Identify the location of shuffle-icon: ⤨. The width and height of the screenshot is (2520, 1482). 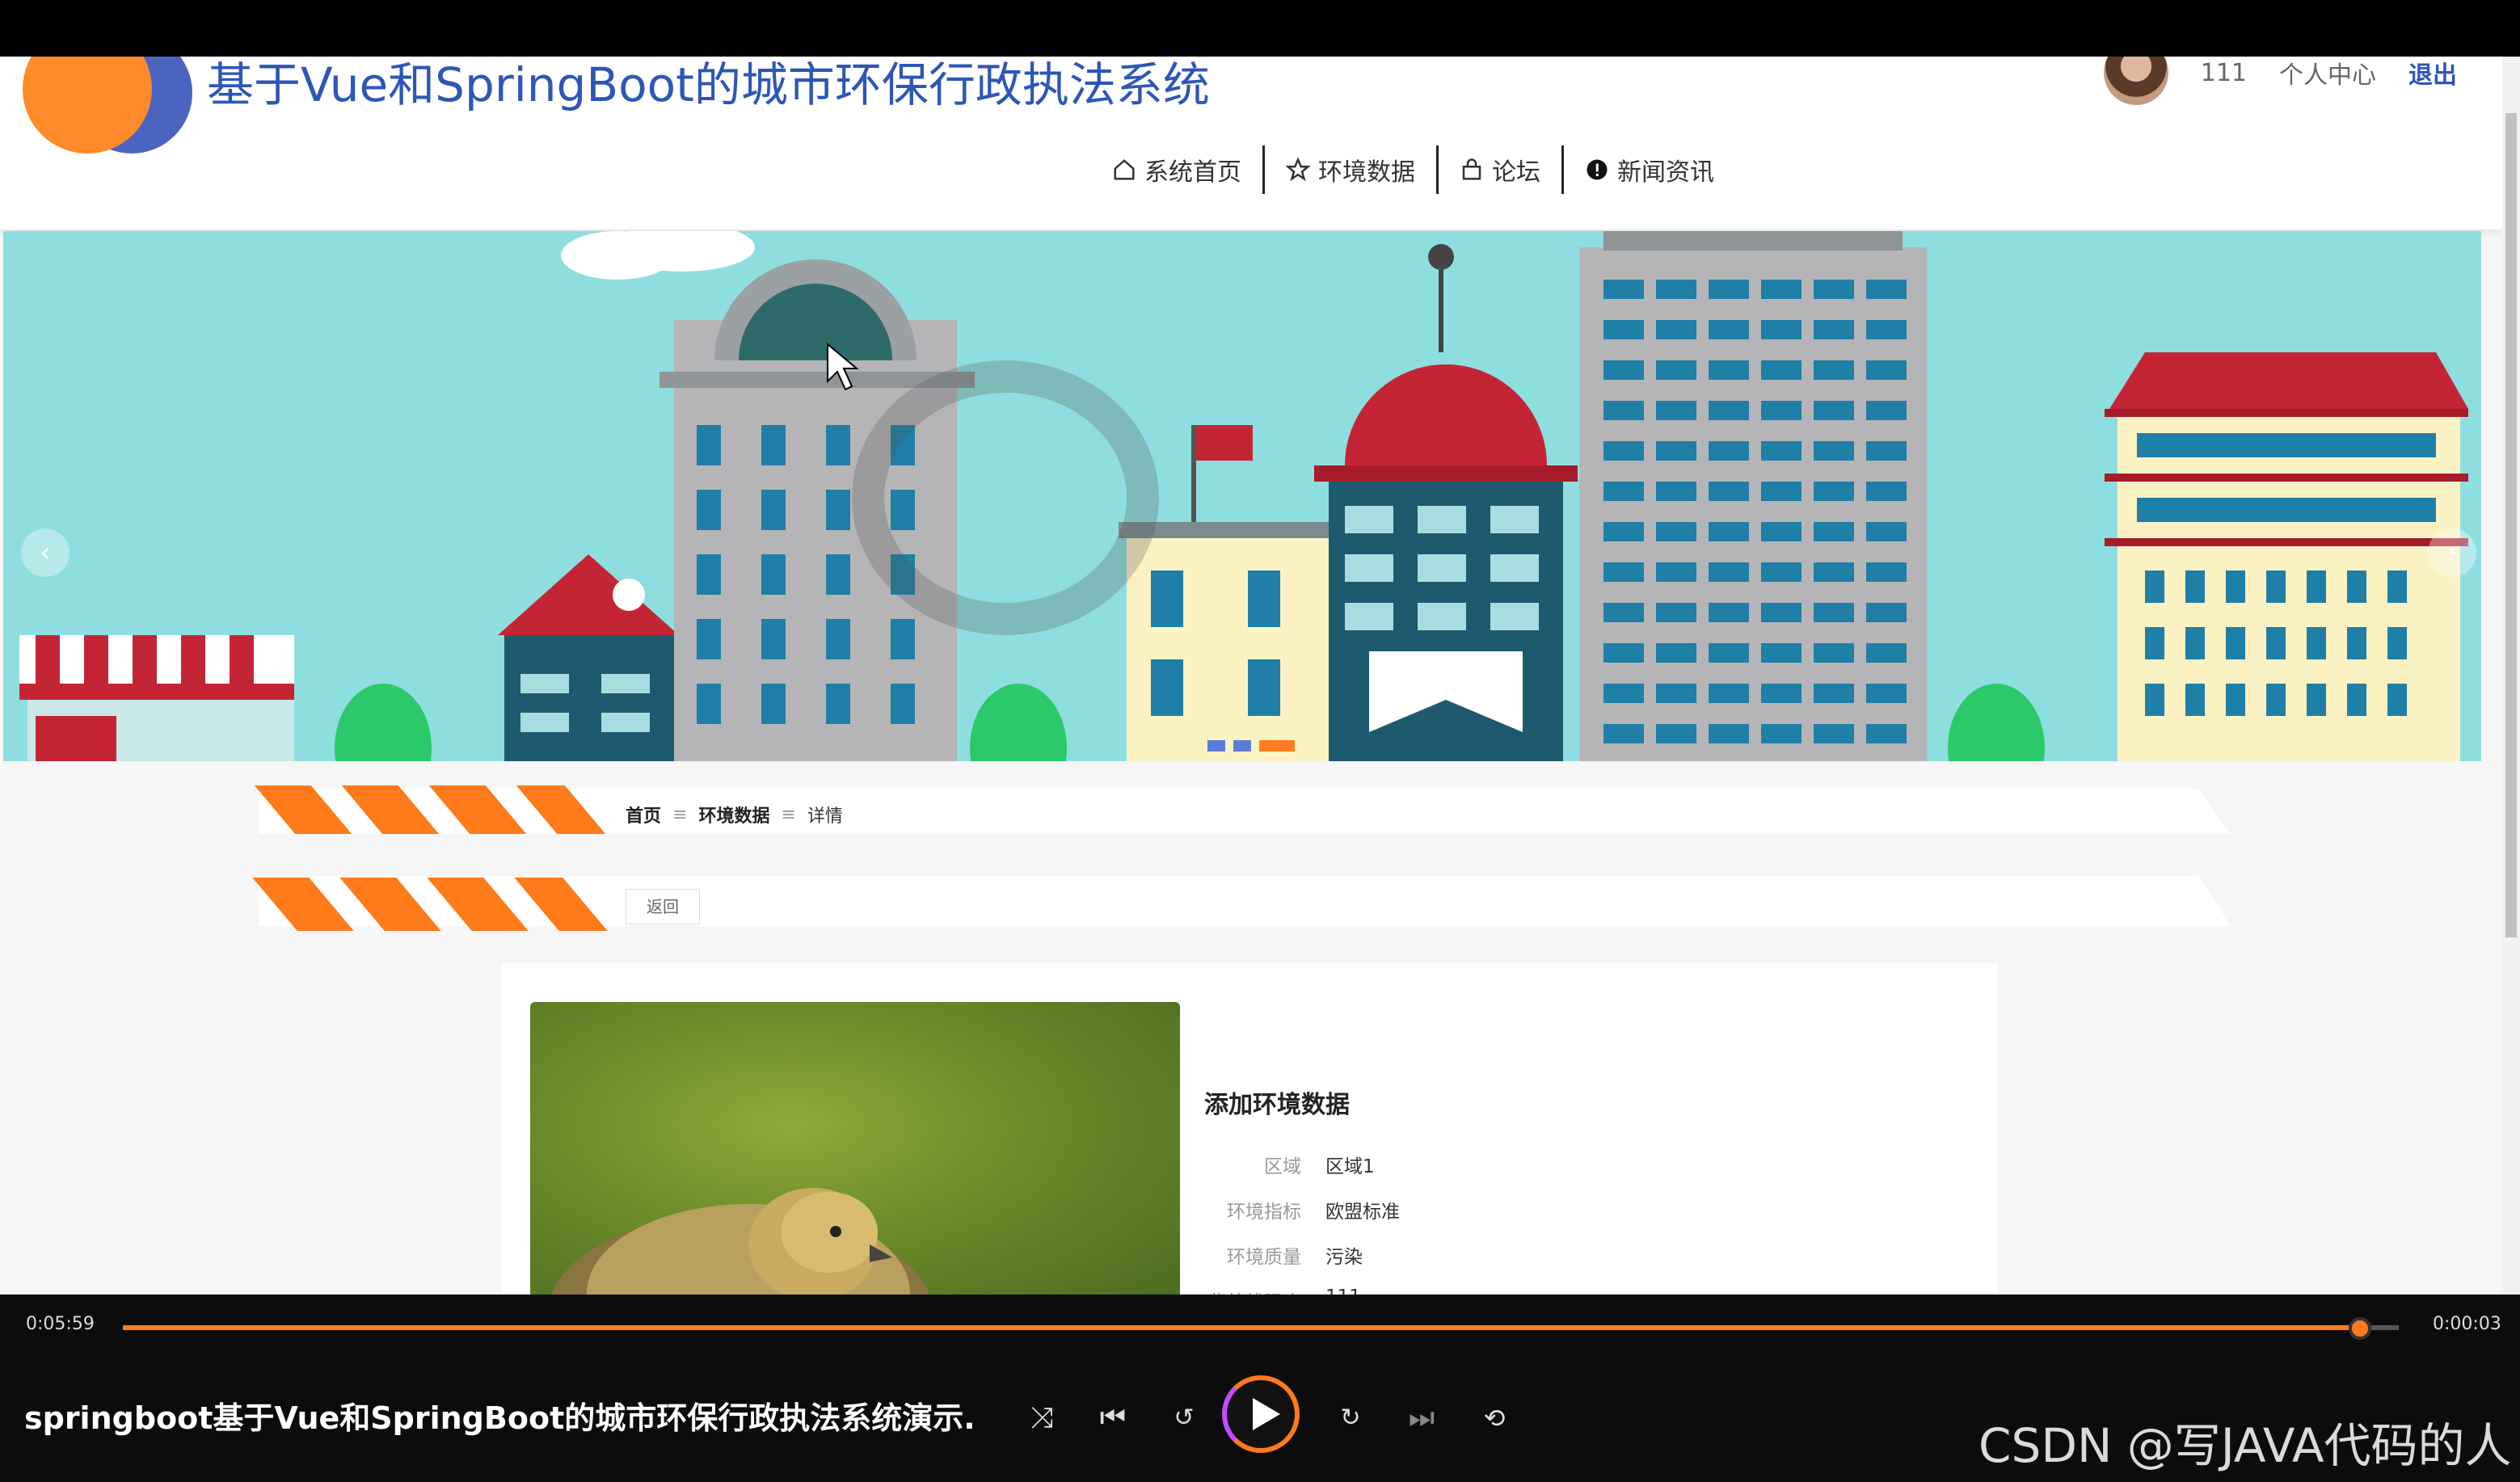
(1041, 1418).